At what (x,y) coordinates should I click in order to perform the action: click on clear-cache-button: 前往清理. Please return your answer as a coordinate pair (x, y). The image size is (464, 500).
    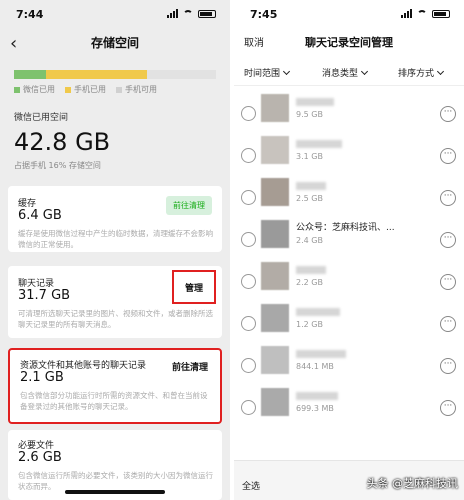
    Looking at the image, I should click on (189, 205).